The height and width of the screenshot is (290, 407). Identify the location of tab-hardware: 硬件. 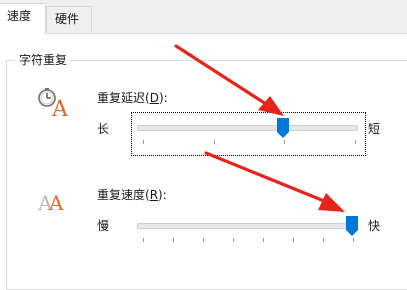
(69, 19).